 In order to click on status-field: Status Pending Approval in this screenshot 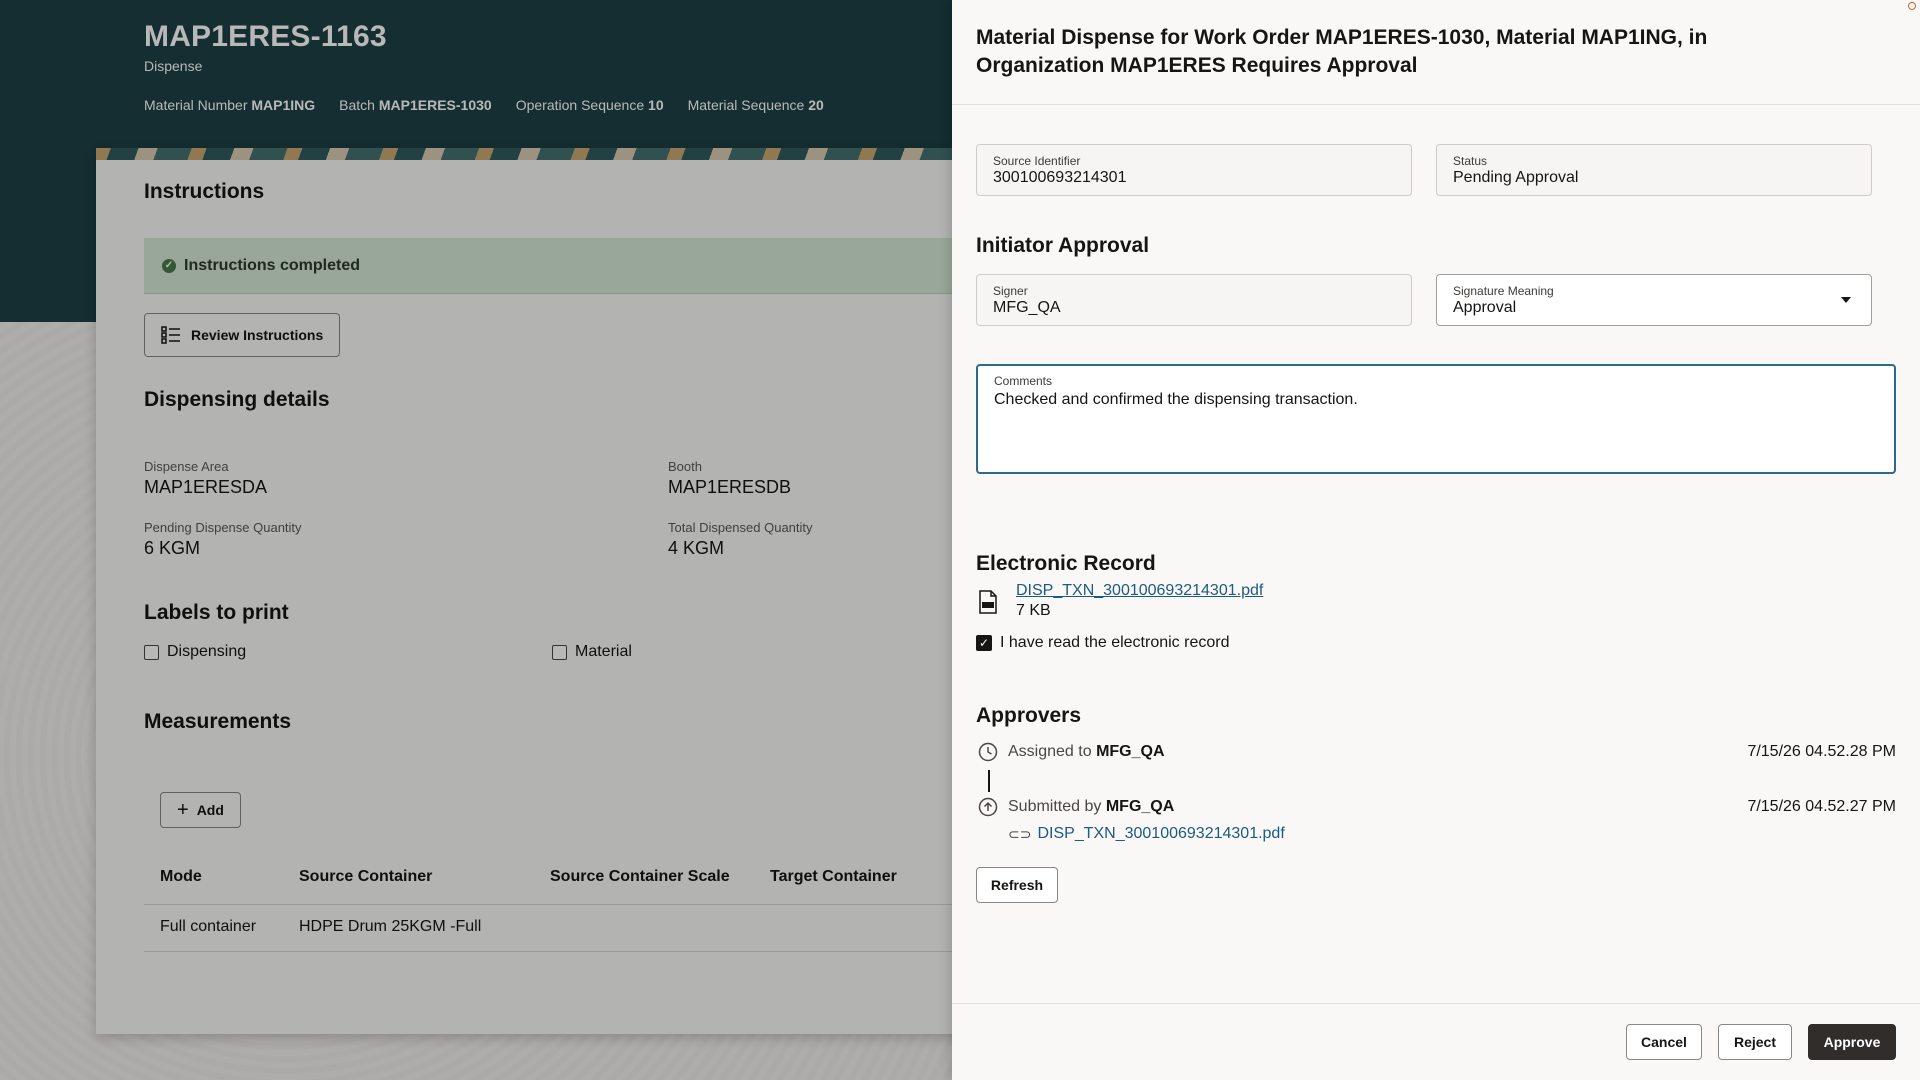, I will do `click(1654, 170)`.